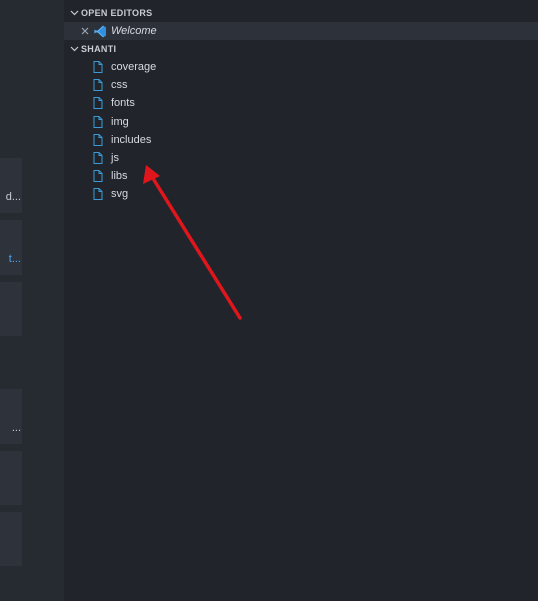 This screenshot has width=538, height=601. Describe the element at coordinates (301, 122) in the screenshot. I see `tree-item-img: img` at that location.